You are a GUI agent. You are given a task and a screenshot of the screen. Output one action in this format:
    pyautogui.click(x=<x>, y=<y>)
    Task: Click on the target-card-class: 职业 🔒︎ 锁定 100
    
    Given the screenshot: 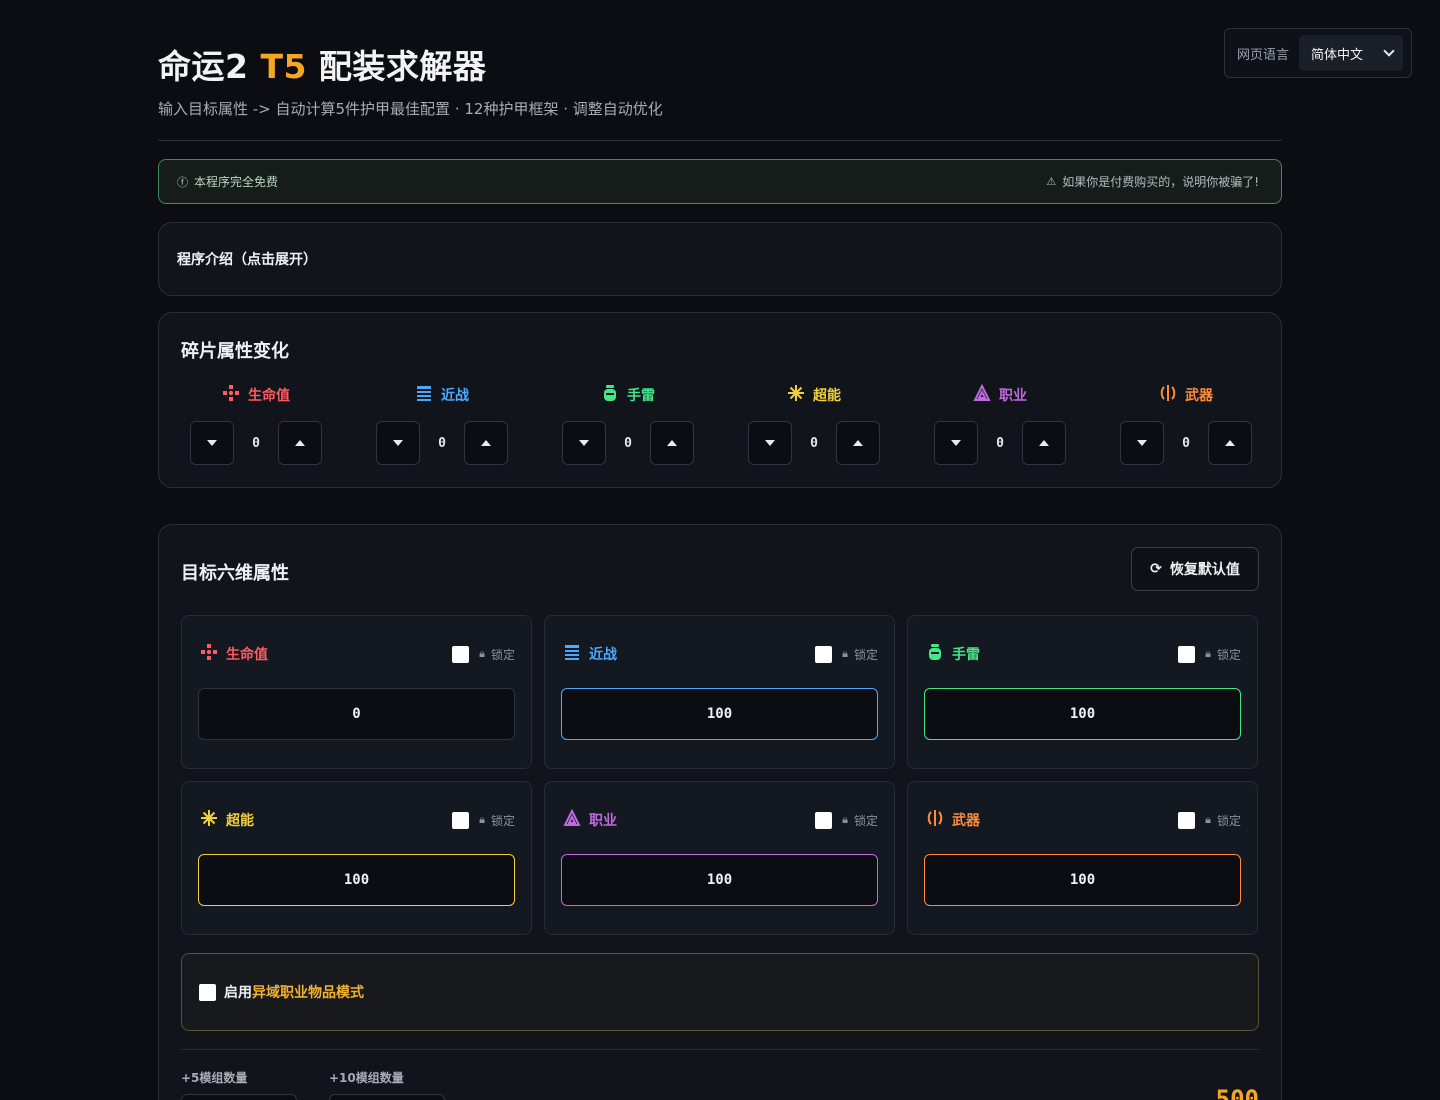 What is the action you would take?
    pyautogui.click(x=719, y=858)
    